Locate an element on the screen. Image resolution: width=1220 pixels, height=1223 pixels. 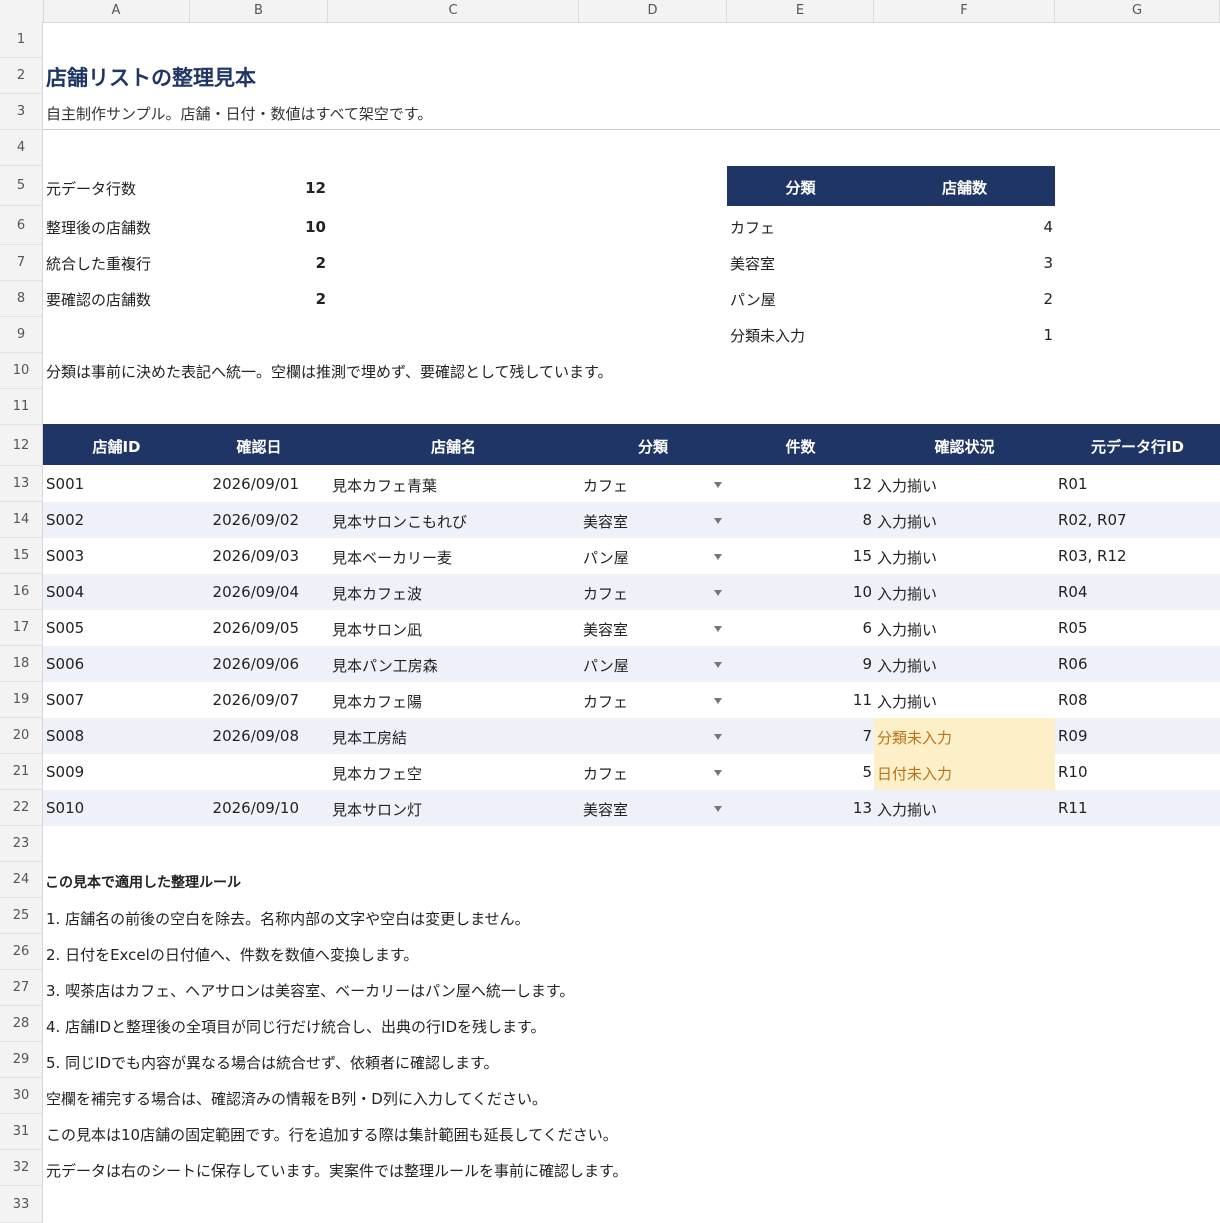
cell-store-name: 見本カフェ陽 is located at coordinates (452, 701).